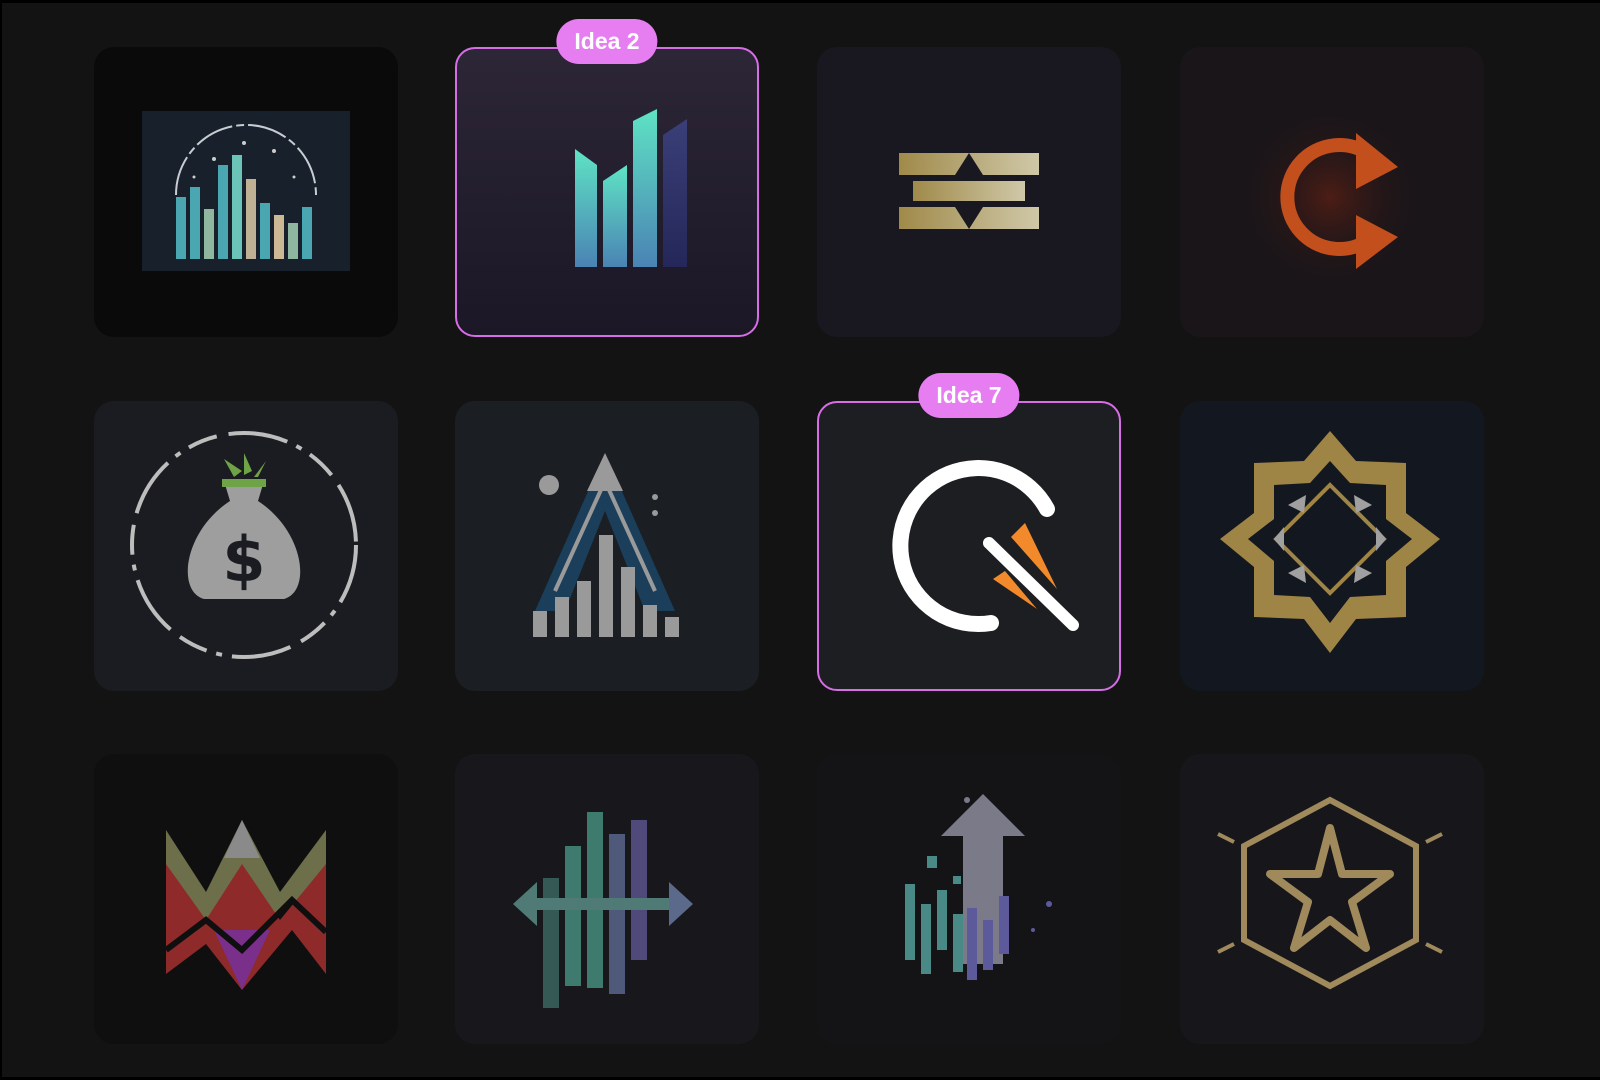 The image size is (1600, 1080). I want to click on logo-tile-2: Idea 2, so click(607, 178).